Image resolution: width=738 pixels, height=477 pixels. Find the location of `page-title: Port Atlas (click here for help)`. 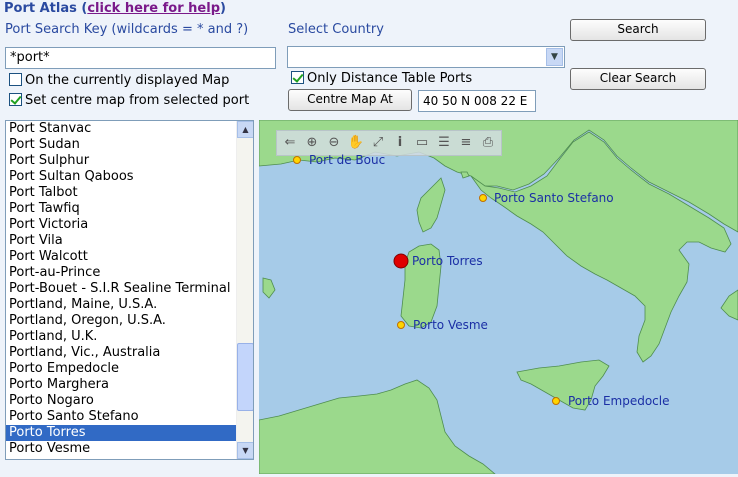

page-title: Port Atlas (click here for help) is located at coordinates (115, 8).